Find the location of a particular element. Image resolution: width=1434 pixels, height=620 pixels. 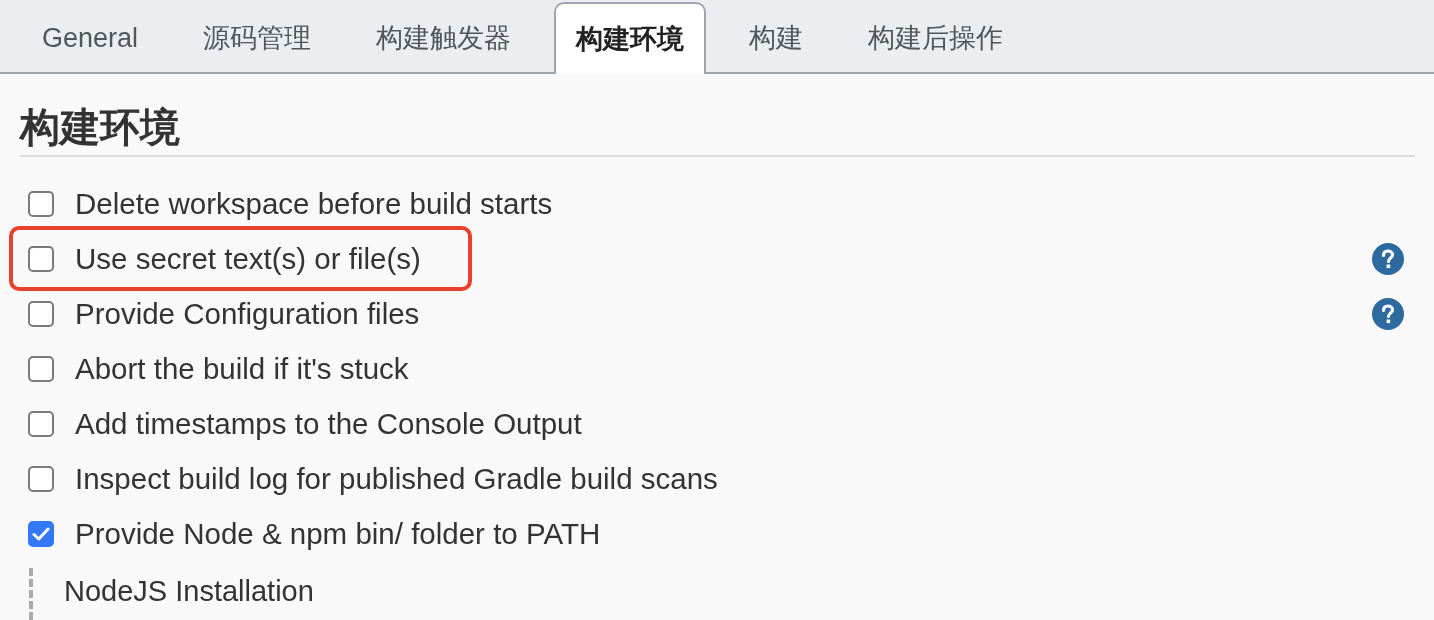

check-icon is located at coordinates (41, 533).